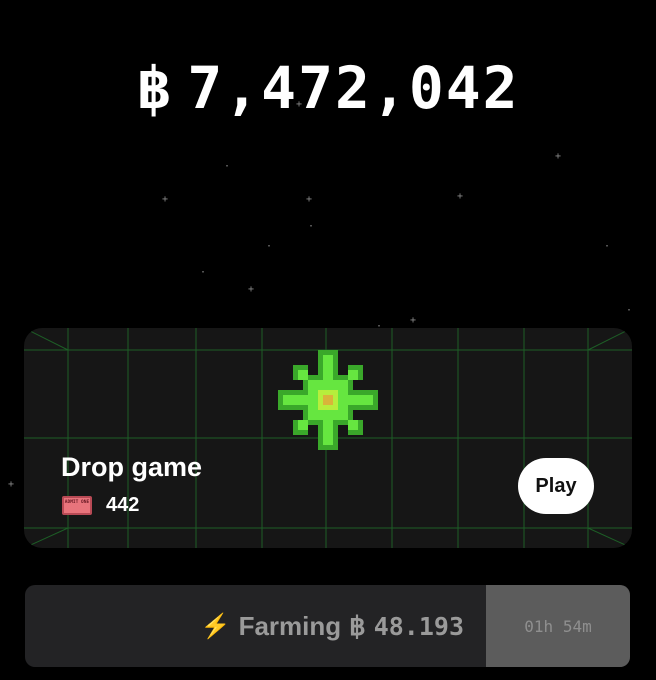 The image size is (656, 680). What do you see at coordinates (418, 626) in the screenshot?
I see `farming-amount: 48.193` at bounding box center [418, 626].